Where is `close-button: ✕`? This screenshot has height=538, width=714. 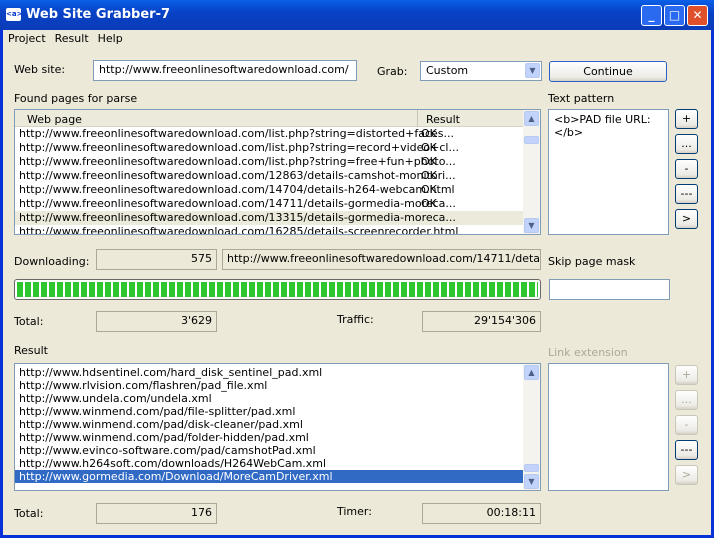
close-button: ✕ is located at coordinates (697, 15).